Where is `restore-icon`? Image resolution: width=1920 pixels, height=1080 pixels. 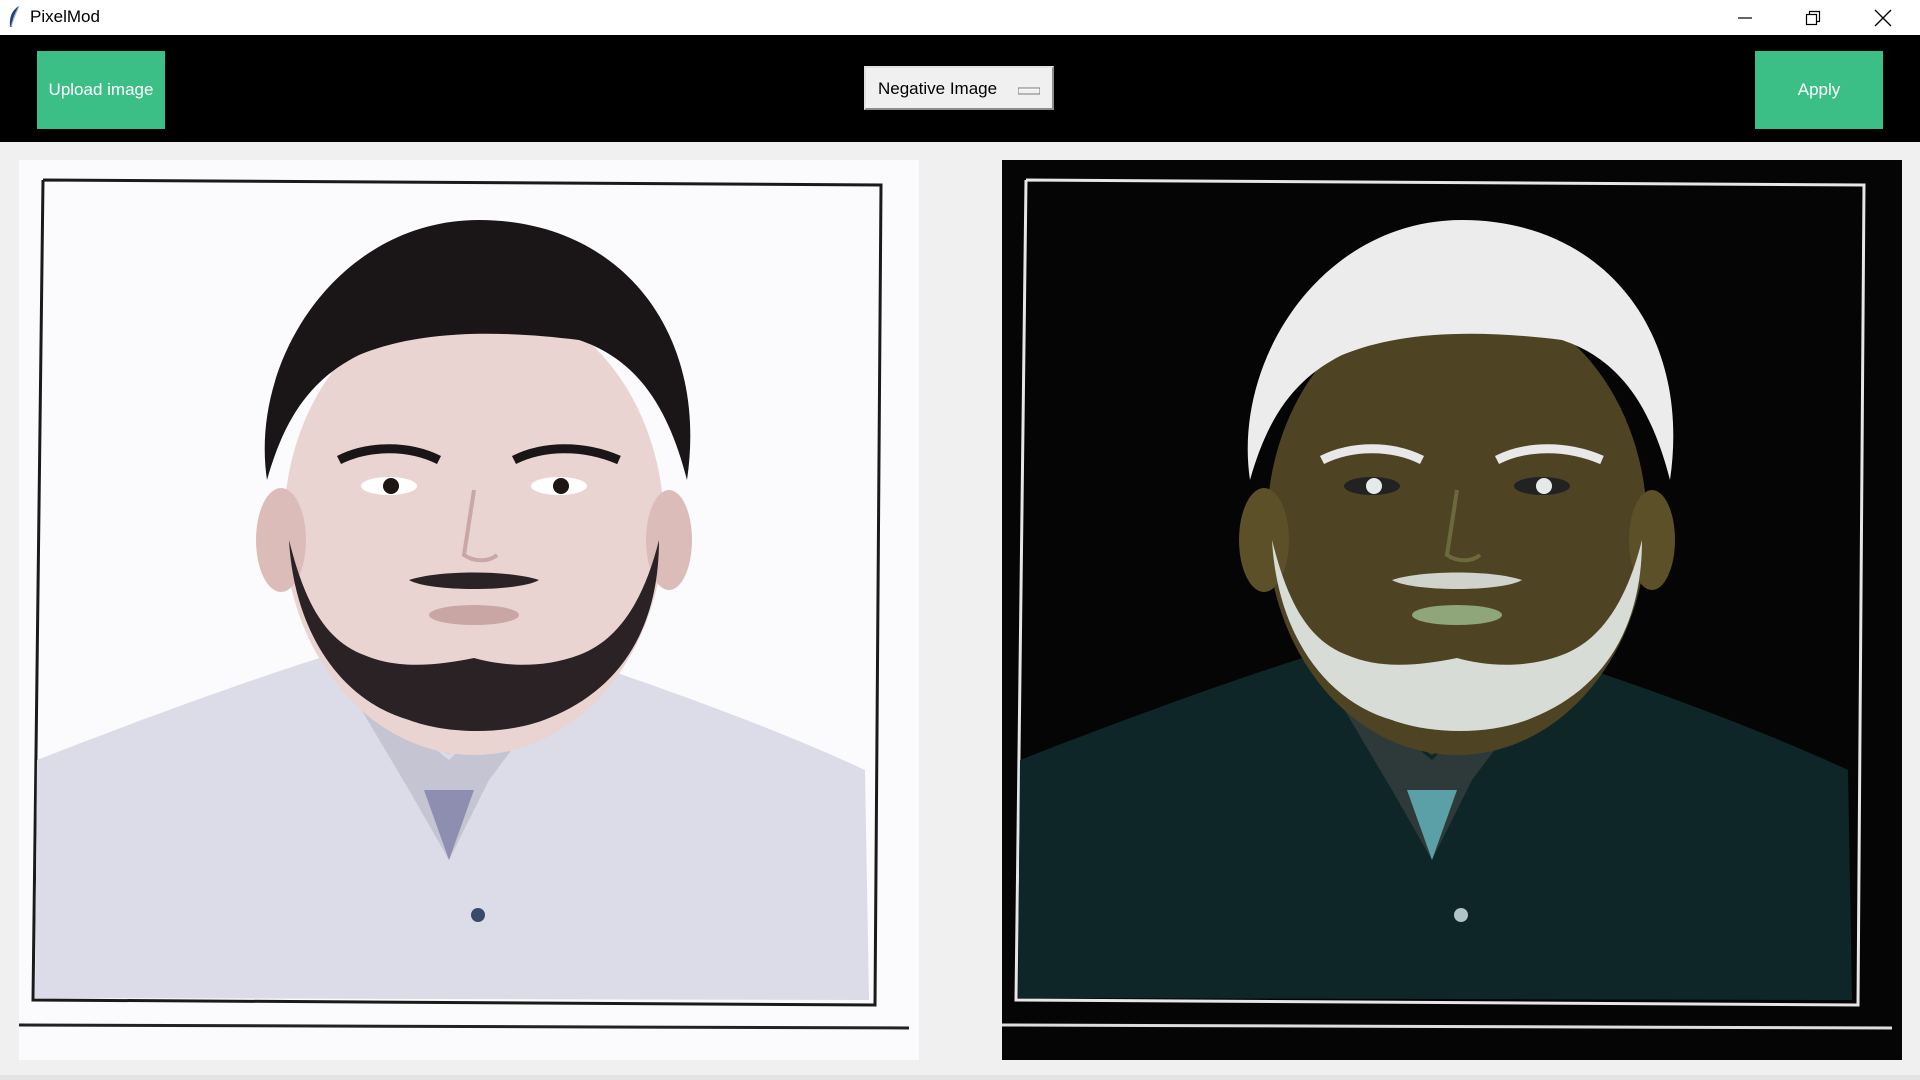 restore-icon is located at coordinates (1813, 18).